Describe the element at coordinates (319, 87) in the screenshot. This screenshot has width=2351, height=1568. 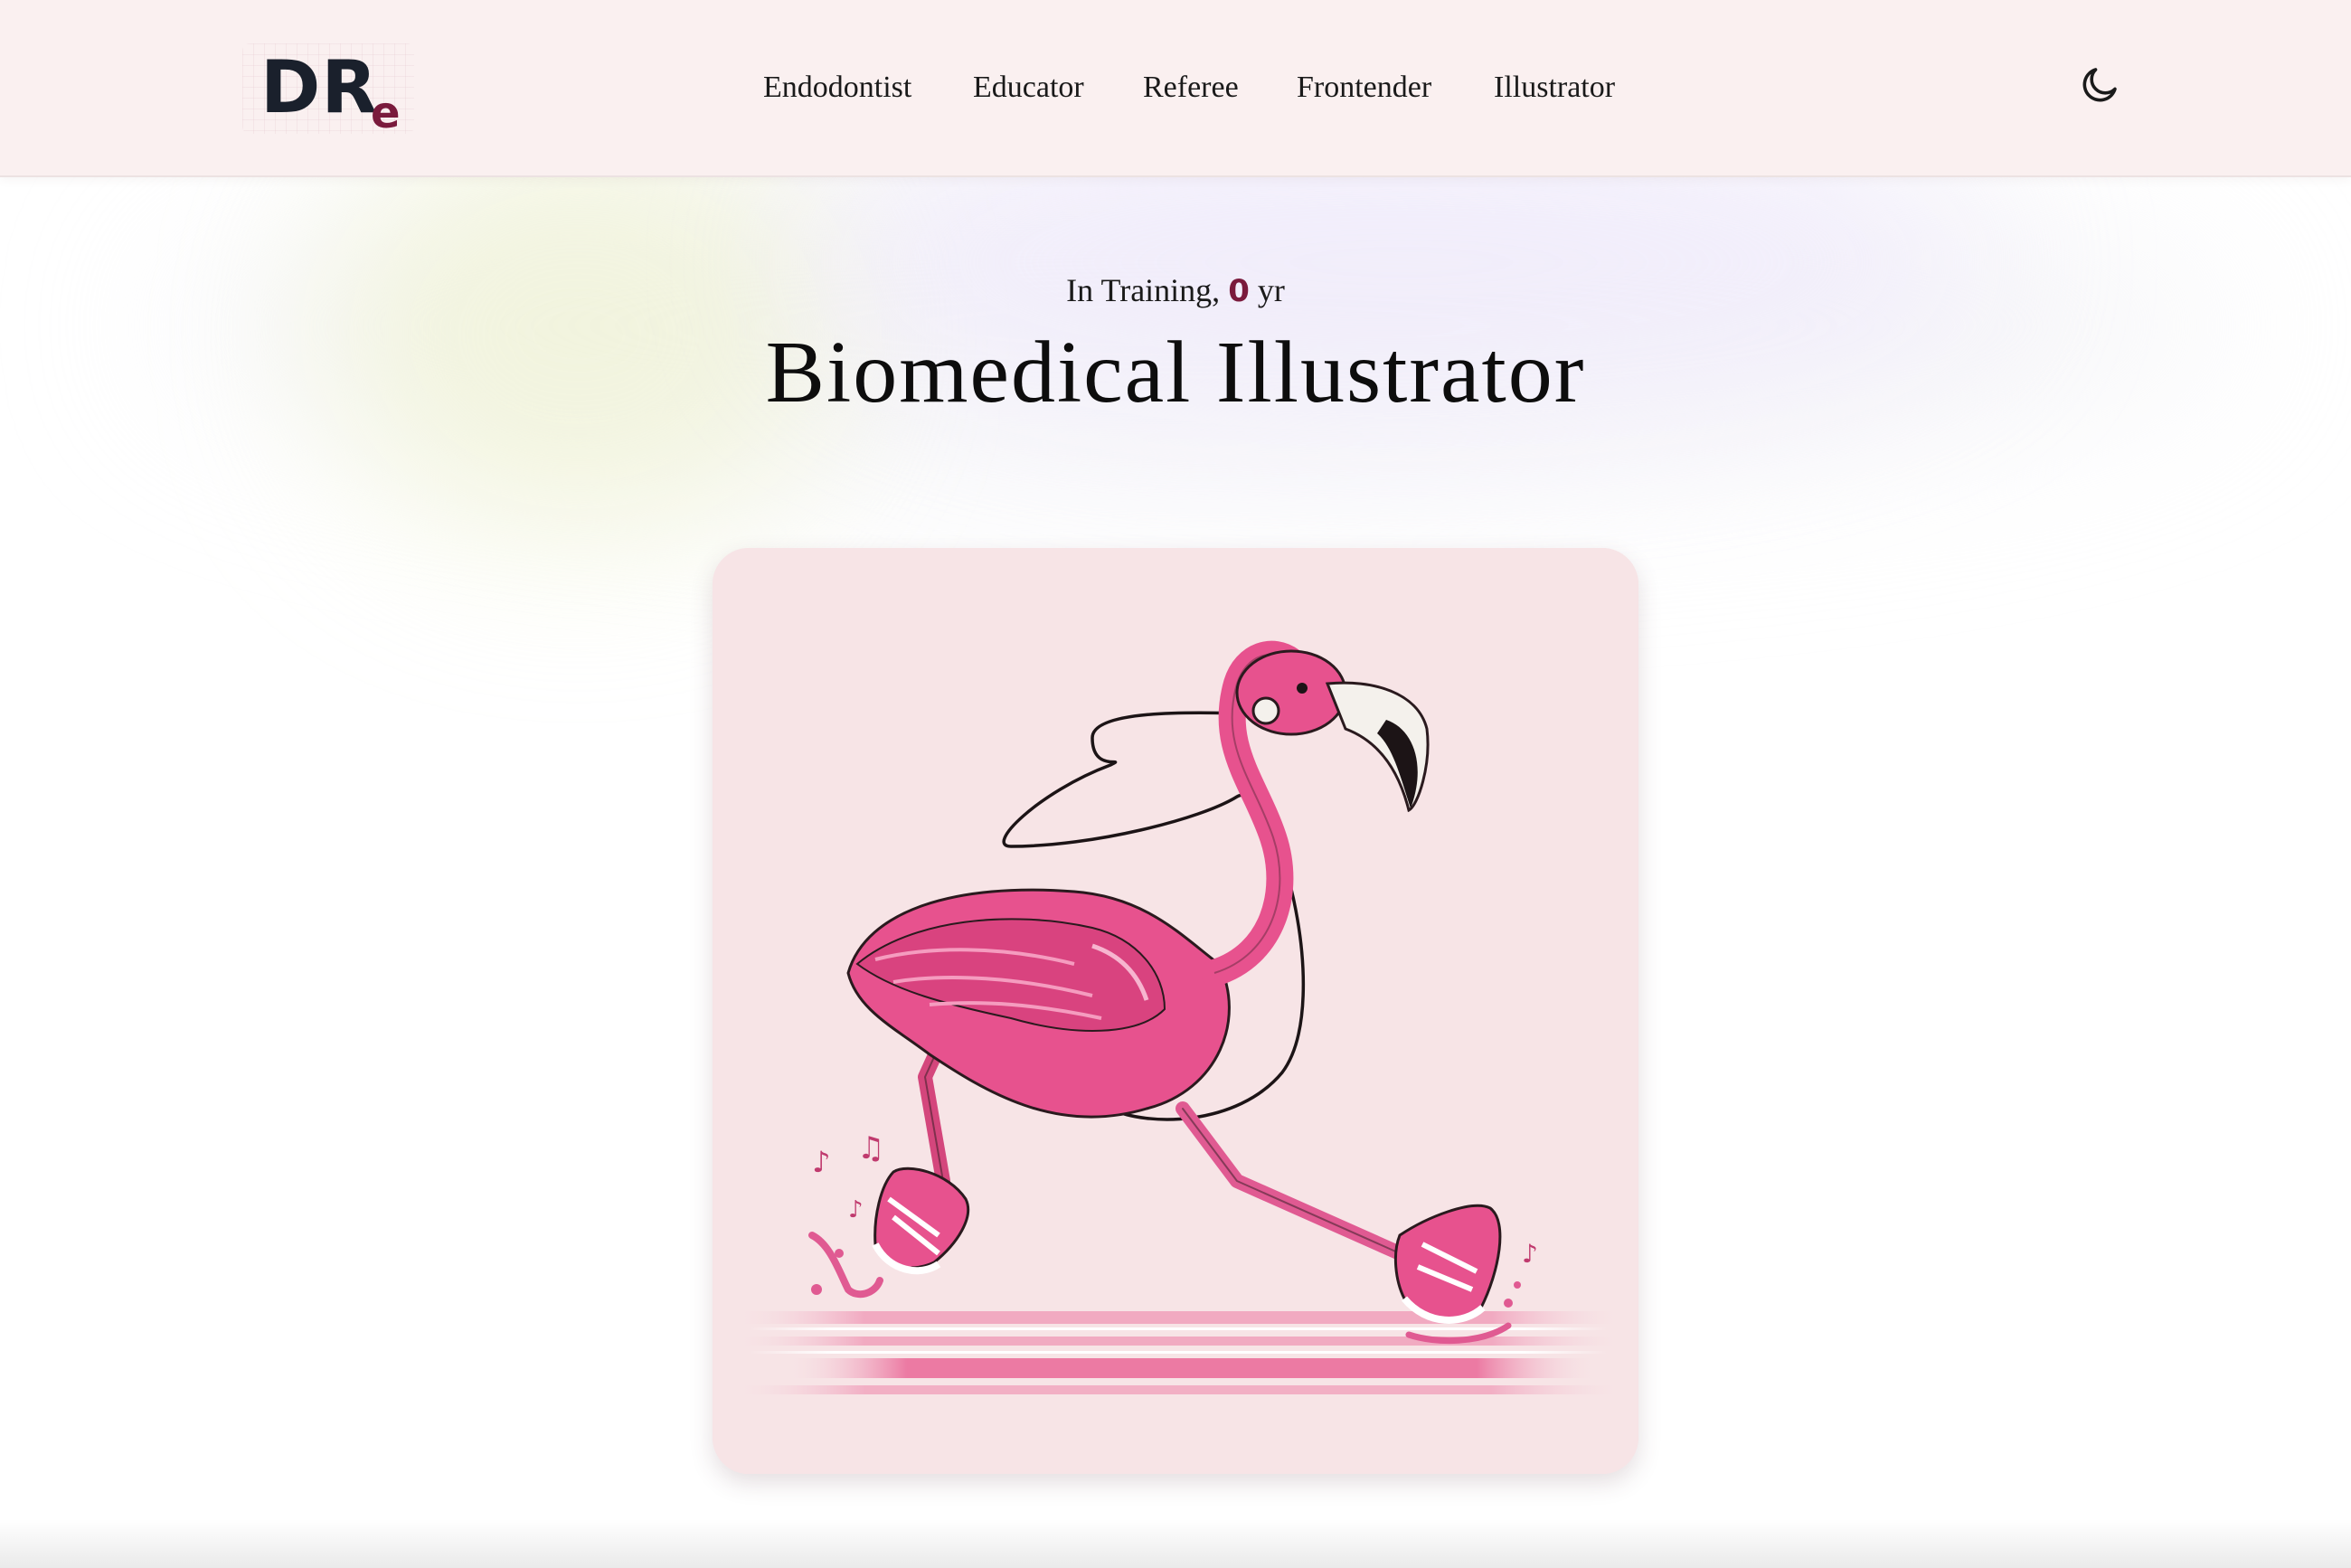
I see `logo-text-main: DR` at that location.